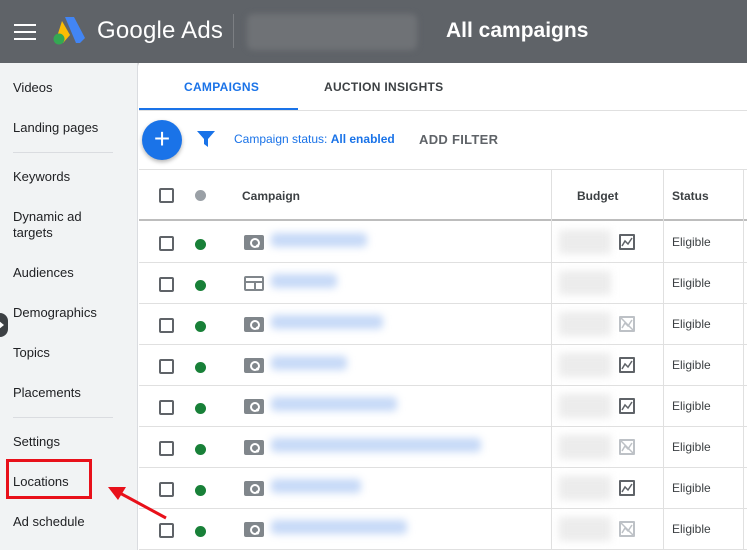 The height and width of the screenshot is (550, 747). I want to click on select-all-checkbox, so click(166, 195).